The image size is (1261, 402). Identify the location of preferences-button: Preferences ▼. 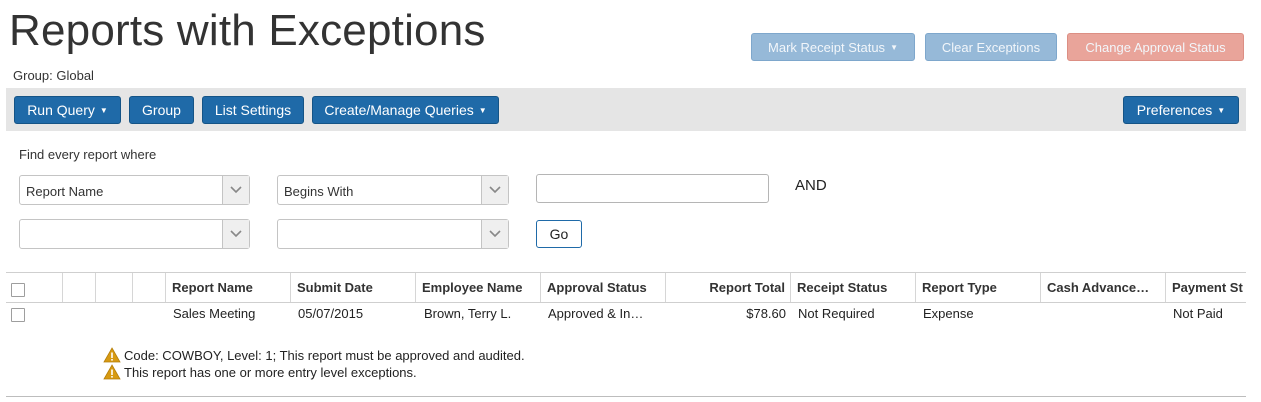
(1181, 110).